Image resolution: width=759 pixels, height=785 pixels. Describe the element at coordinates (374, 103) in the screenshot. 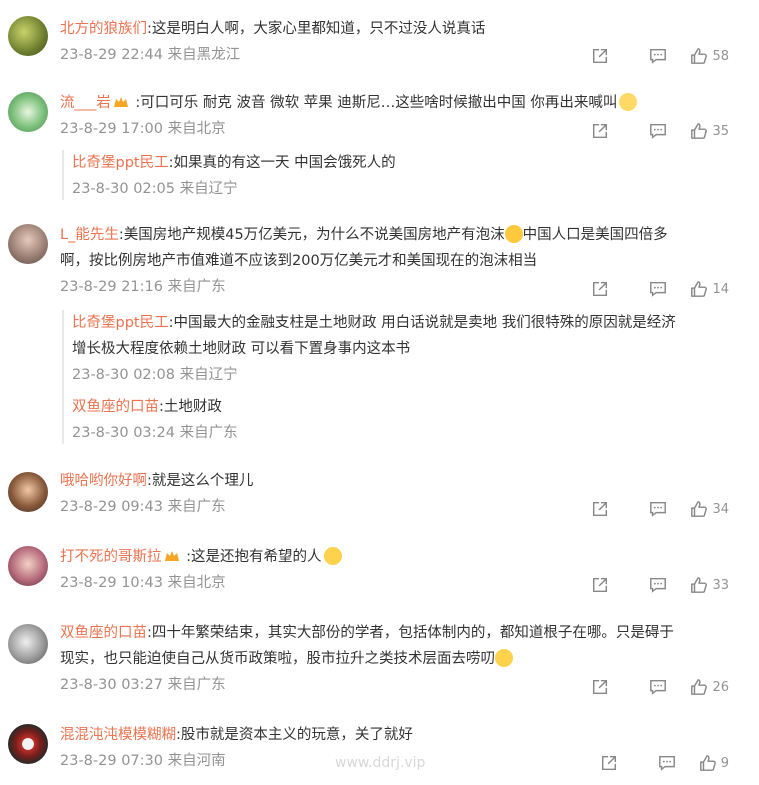

I see `comment-text: :可口可乐 耐克 波音 微软 苹果 迪斯尼…这些啥时候撤出中国 你再出来喊叫` at that location.